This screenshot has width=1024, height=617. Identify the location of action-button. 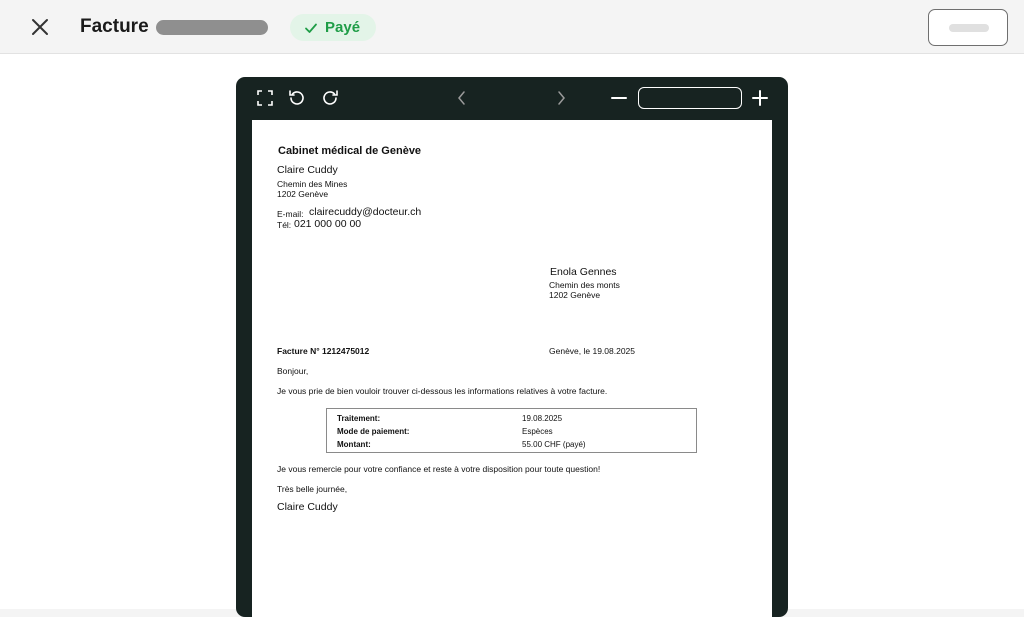
(968, 27).